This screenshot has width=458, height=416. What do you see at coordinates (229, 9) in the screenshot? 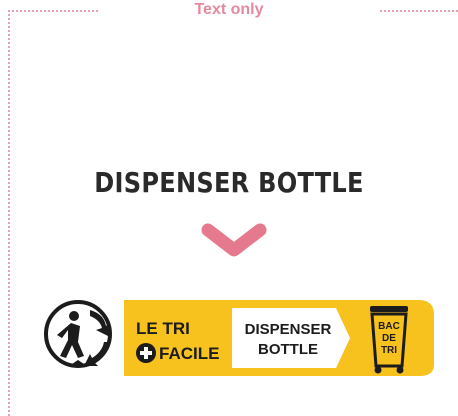
I see `section-title: Text only` at bounding box center [229, 9].